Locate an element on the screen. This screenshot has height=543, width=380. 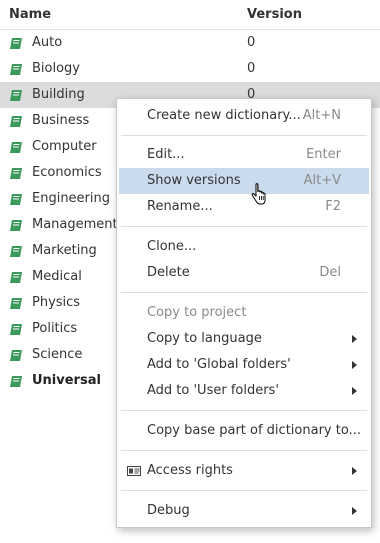
table-row: Auto 0 is located at coordinates (190, 43).